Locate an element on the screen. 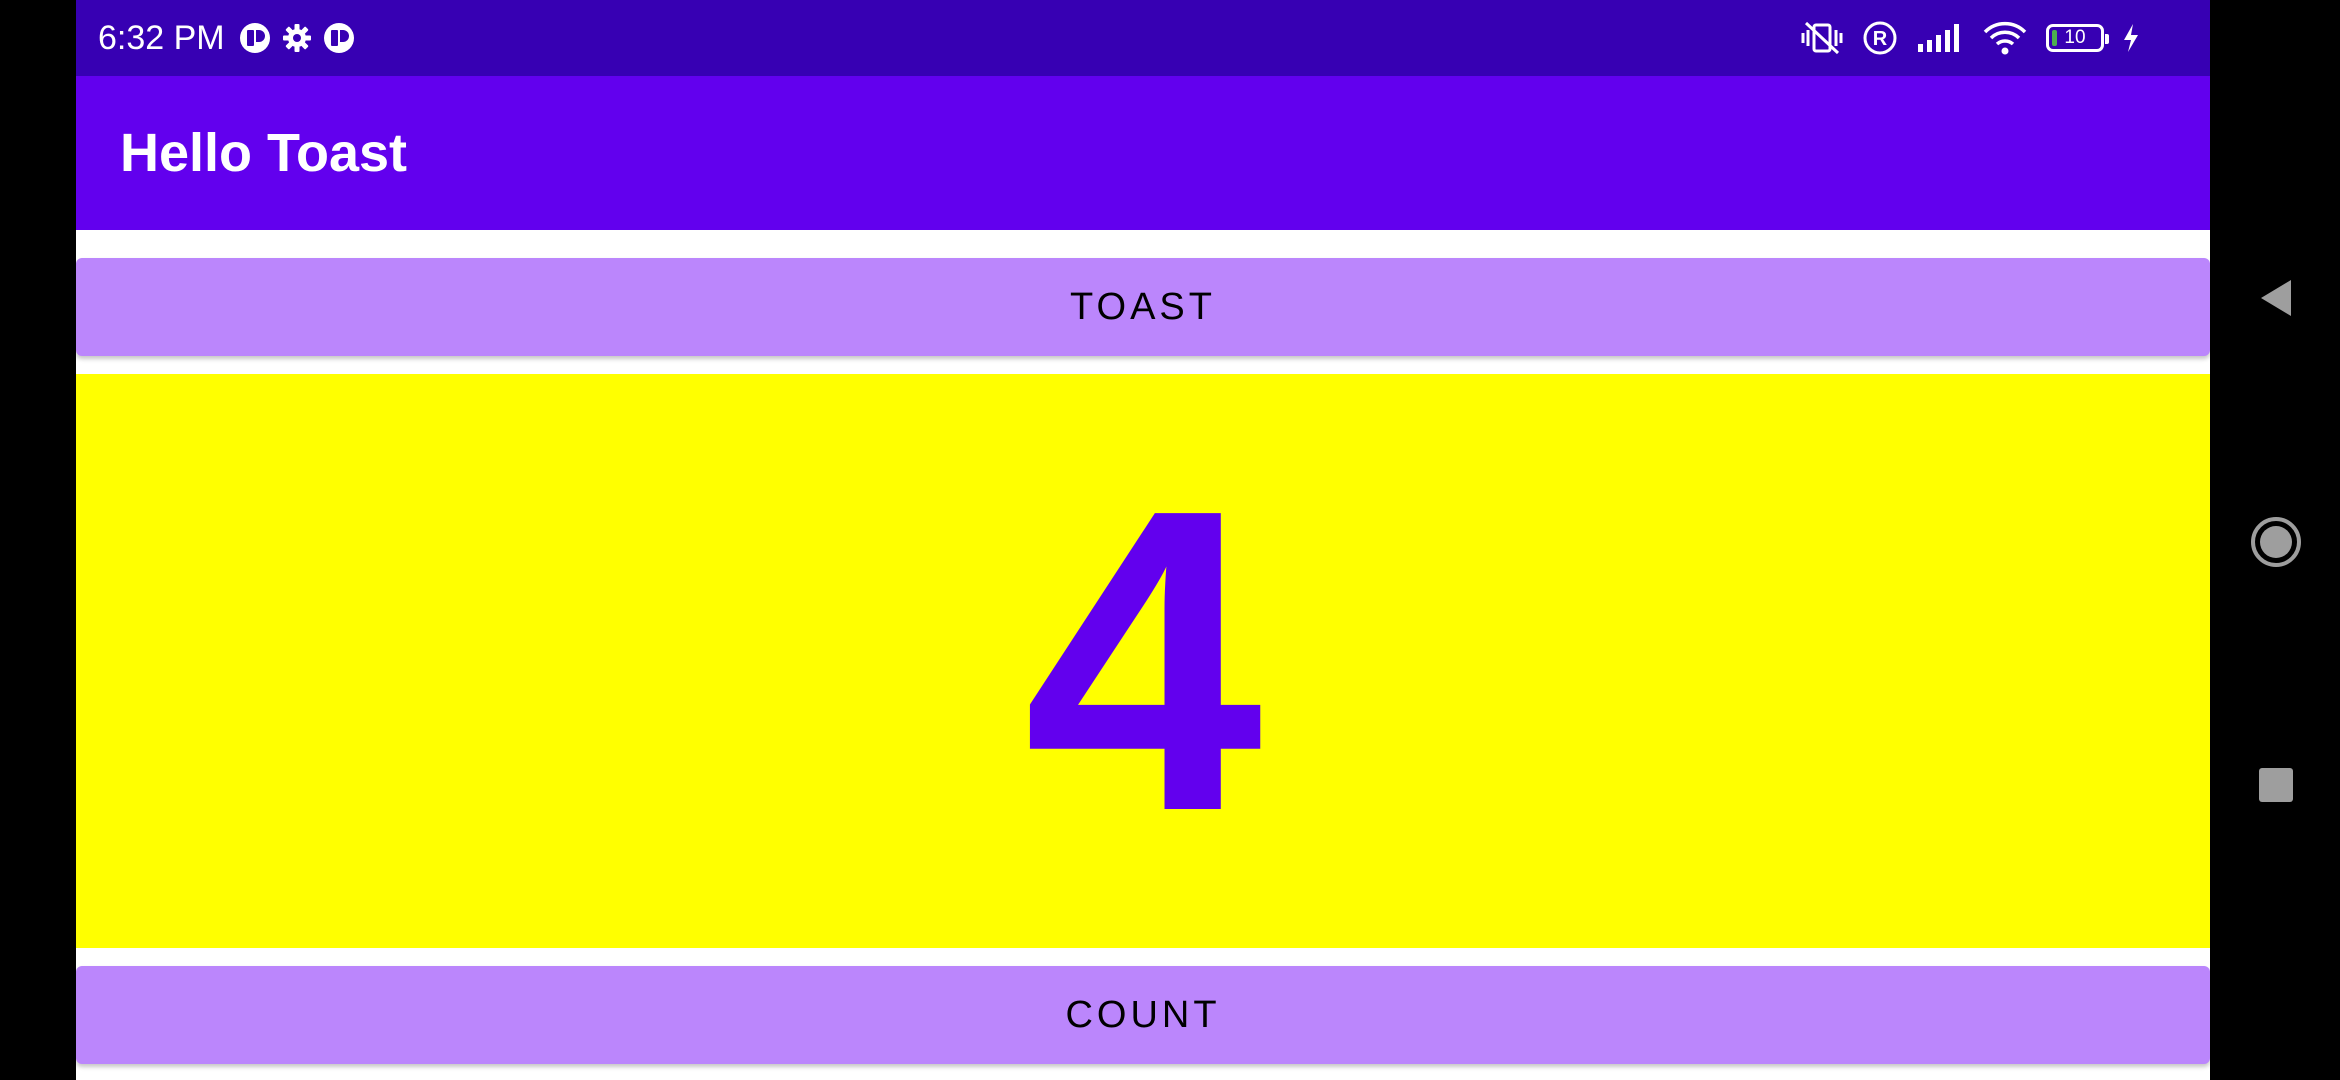 The height and width of the screenshot is (1080, 2340). signal-icon is located at coordinates (1940, 38).